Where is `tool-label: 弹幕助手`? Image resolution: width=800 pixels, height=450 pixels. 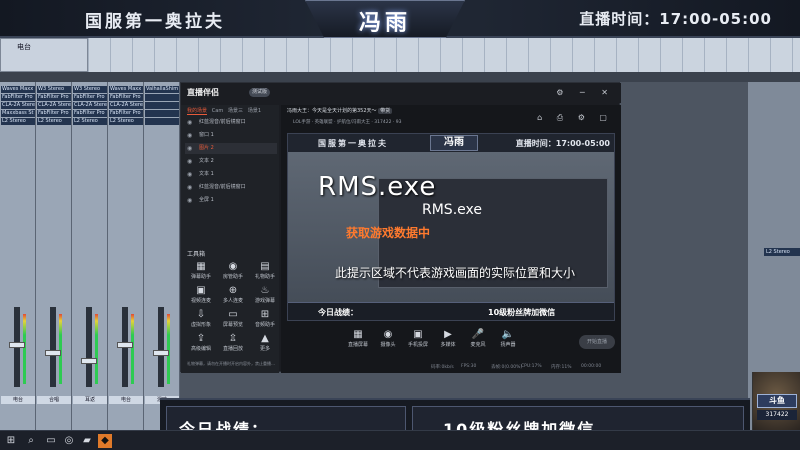 tool-label: 弹幕助手 is located at coordinates (200, 277).